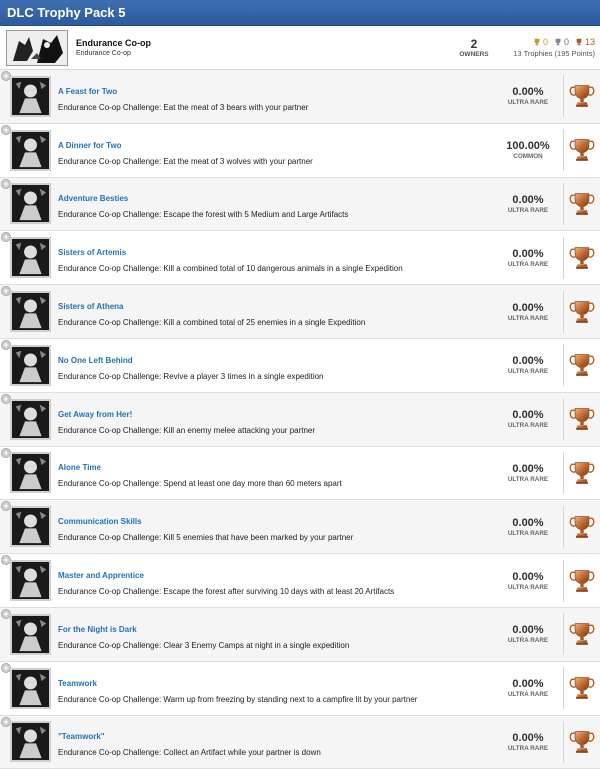 This screenshot has width=600, height=769. Describe the element at coordinates (30, 312) in the screenshot. I see `warrior-helmet-icon` at that location.